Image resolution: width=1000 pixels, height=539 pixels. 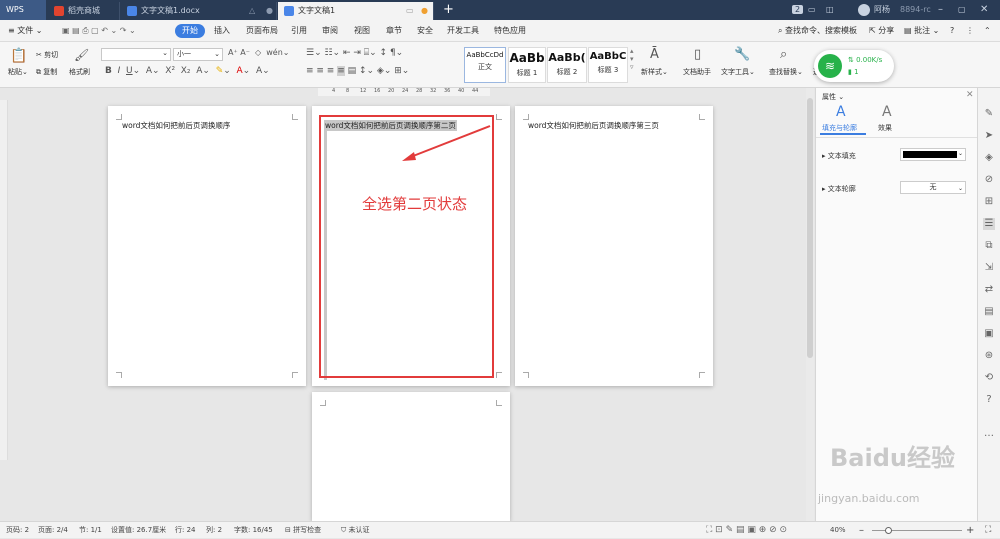 What do you see at coordinates (463, 31) in the screenshot?
I see `menu-developer: 开发工具` at bounding box center [463, 31].